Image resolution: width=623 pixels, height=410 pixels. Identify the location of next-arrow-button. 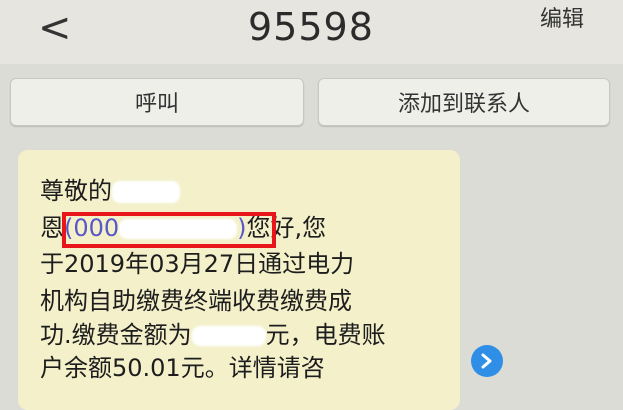
(487, 361).